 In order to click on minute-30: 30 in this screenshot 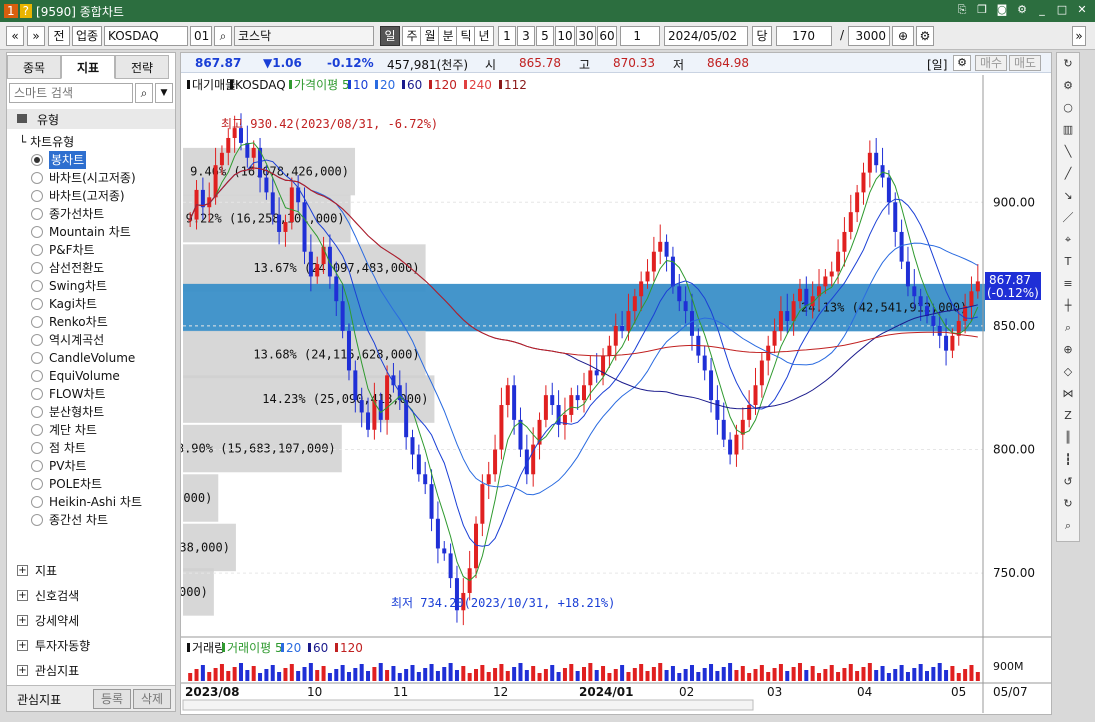, I will do `click(586, 36)`.